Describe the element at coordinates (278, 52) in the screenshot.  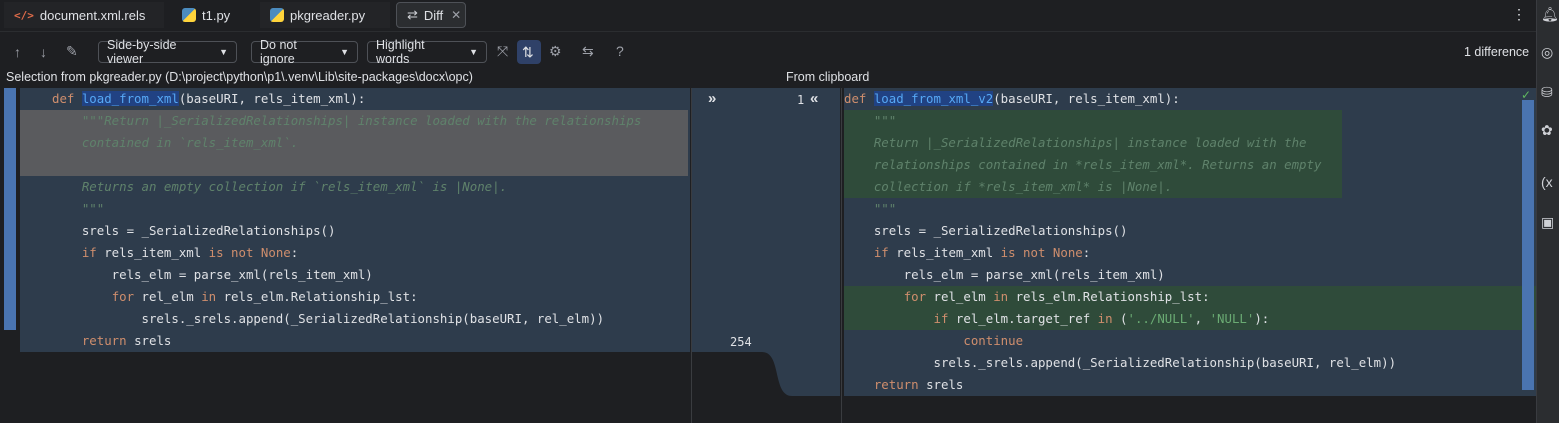
I see `ignore-whitespace-label: Do not ignore` at that location.